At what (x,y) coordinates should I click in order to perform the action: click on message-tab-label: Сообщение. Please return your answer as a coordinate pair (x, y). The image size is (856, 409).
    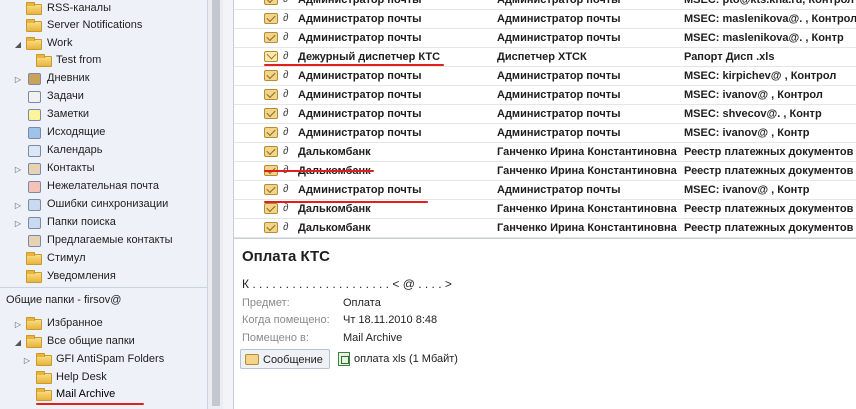
    Looking at the image, I should click on (293, 360).